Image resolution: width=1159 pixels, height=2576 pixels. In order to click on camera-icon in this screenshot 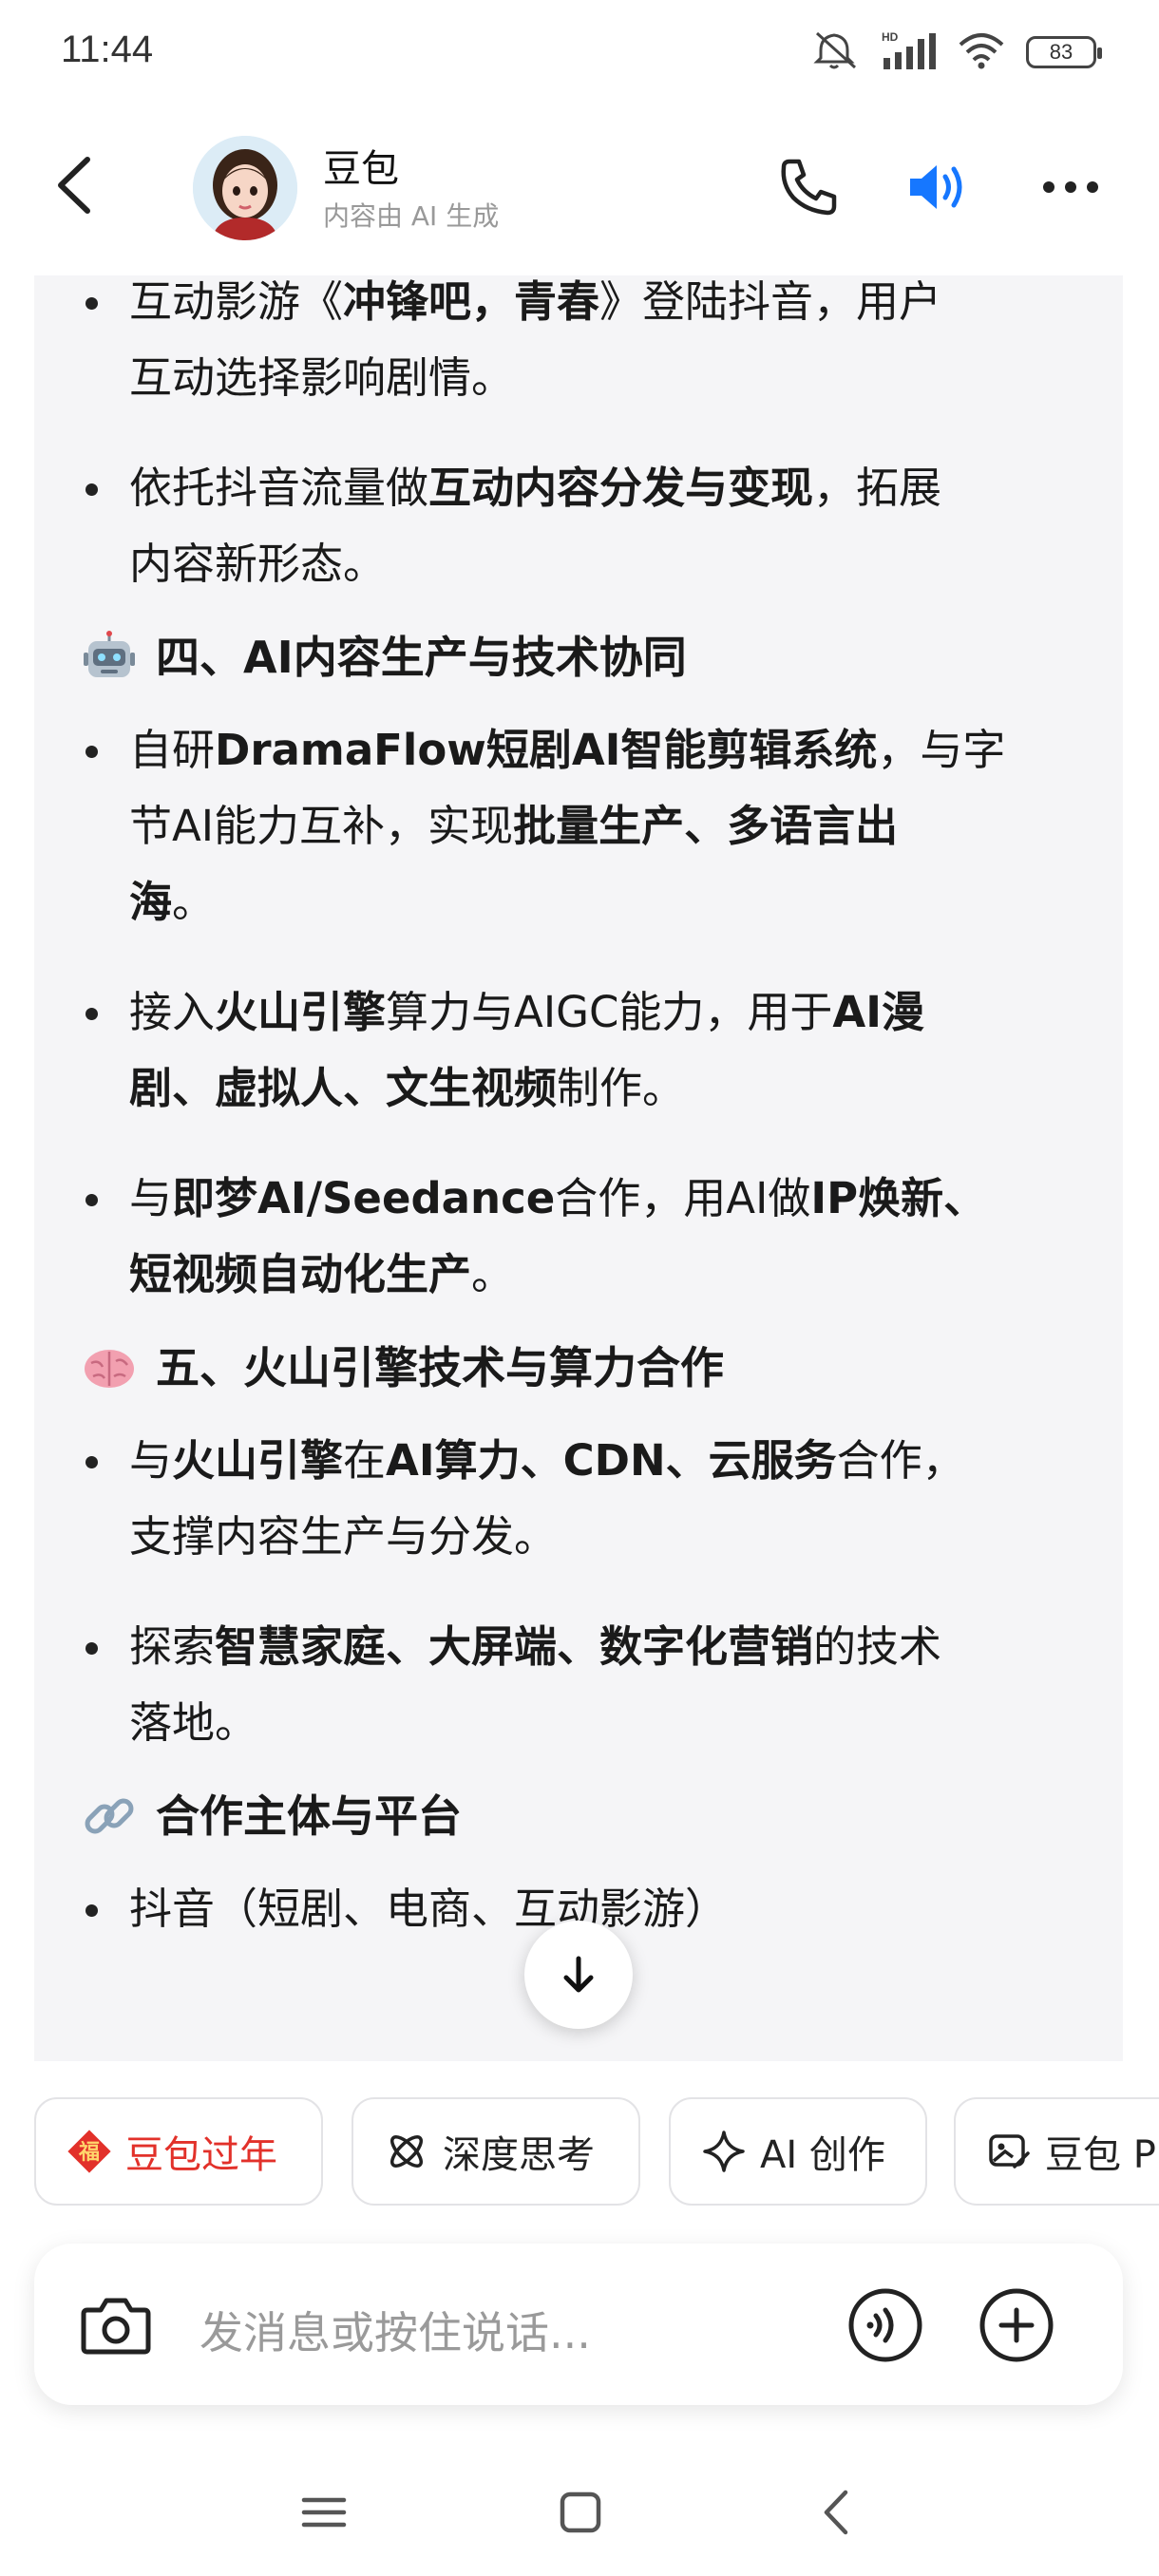, I will do `click(116, 2326)`.